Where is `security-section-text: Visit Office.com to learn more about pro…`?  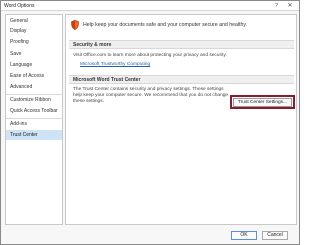
security-section-text: Visit Office.com to learn more about pro… is located at coordinates (150, 55).